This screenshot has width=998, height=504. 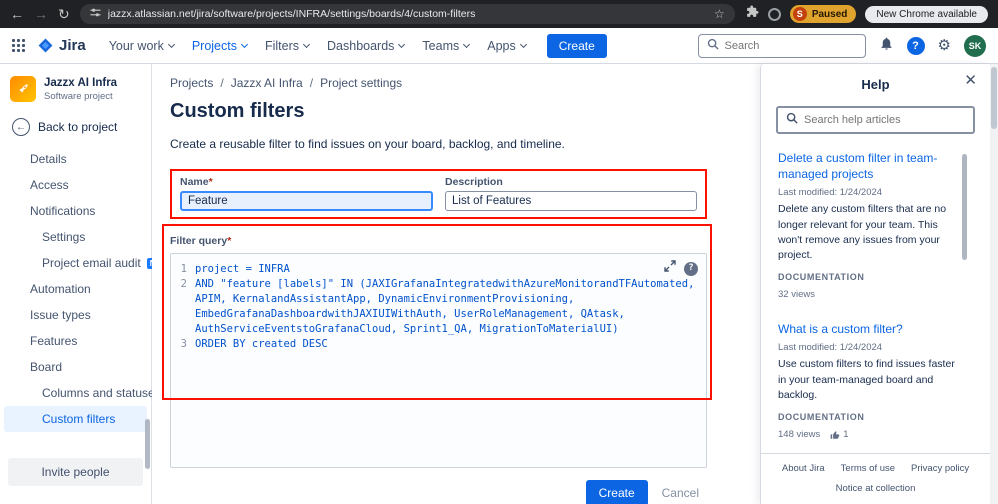 I want to click on jql-code: project = INFRA, so click(x=242, y=269).